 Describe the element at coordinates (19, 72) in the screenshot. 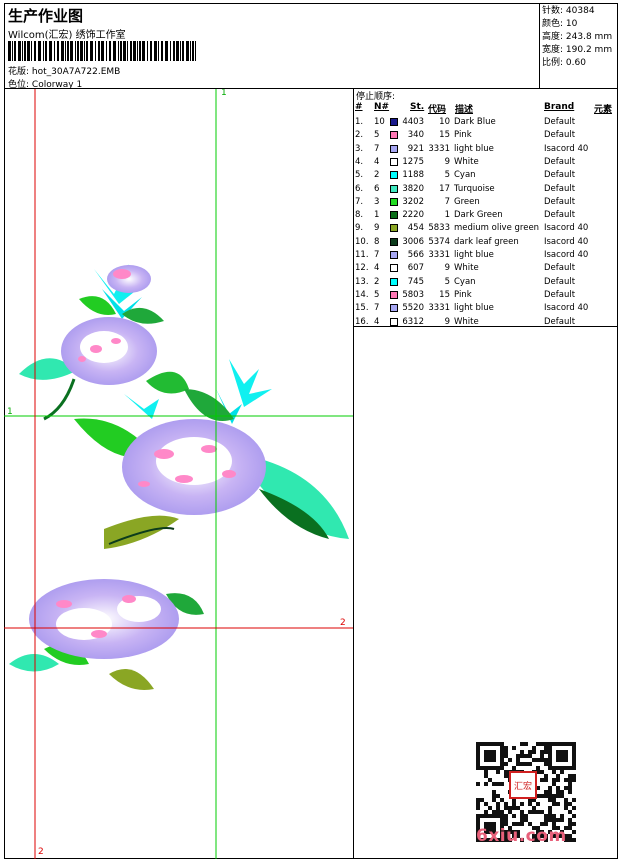

I see `design-file-label: 花版:` at that location.